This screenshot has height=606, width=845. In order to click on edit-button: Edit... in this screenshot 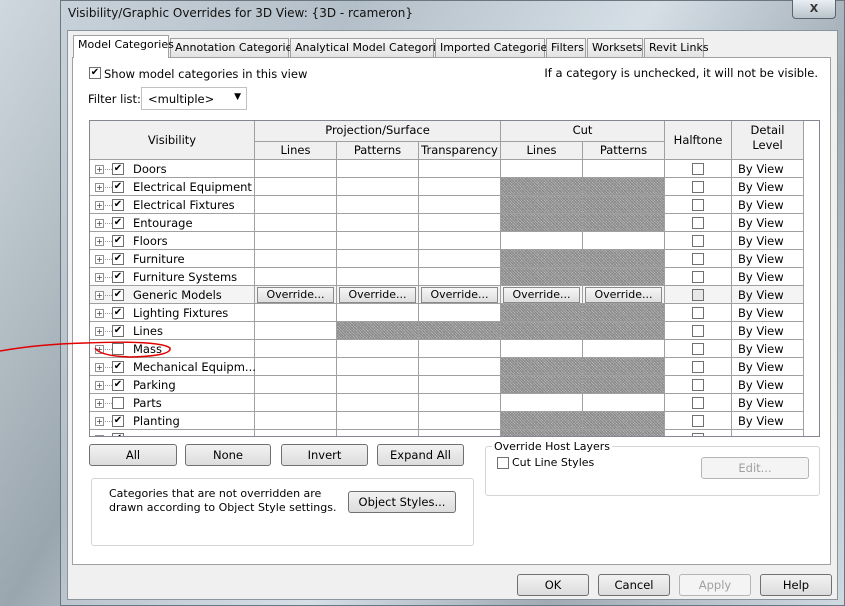, I will do `click(755, 468)`.